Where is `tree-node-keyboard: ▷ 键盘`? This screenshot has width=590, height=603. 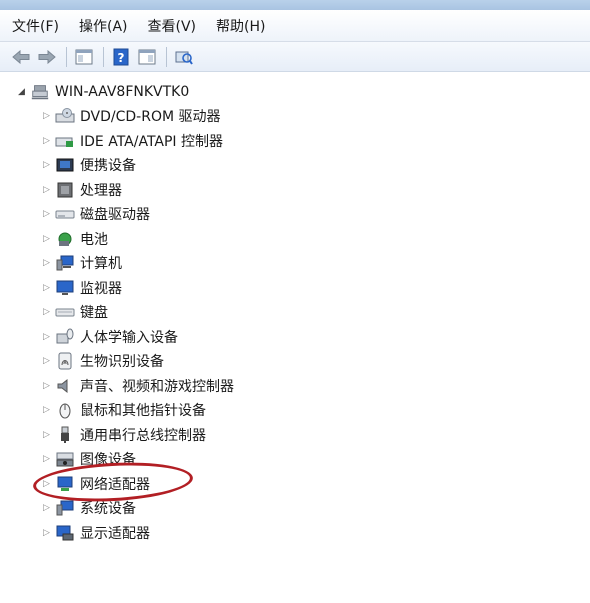
tree-node-keyboard: ▷ 键盘 is located at coordinates (75, 312).